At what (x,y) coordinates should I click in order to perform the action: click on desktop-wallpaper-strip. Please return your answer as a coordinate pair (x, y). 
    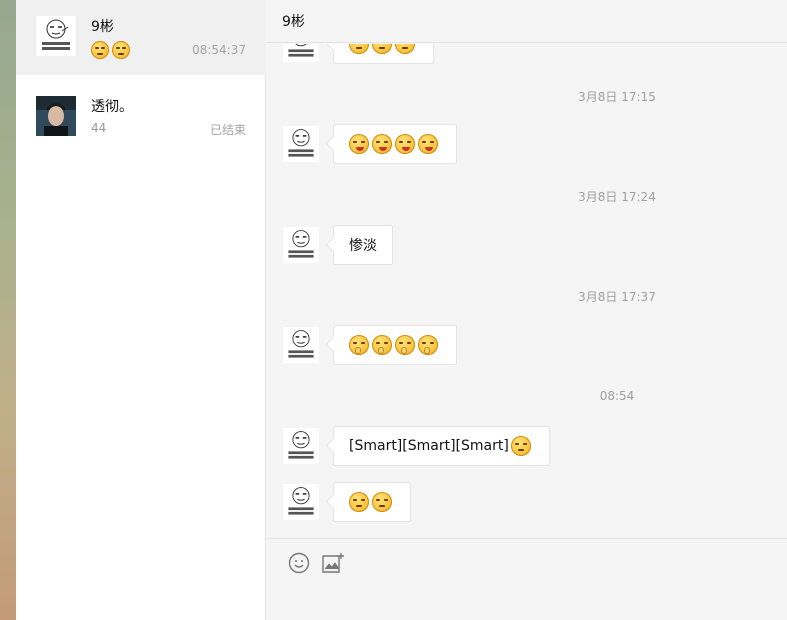
    Looking at the image, I should click on (8, 310).